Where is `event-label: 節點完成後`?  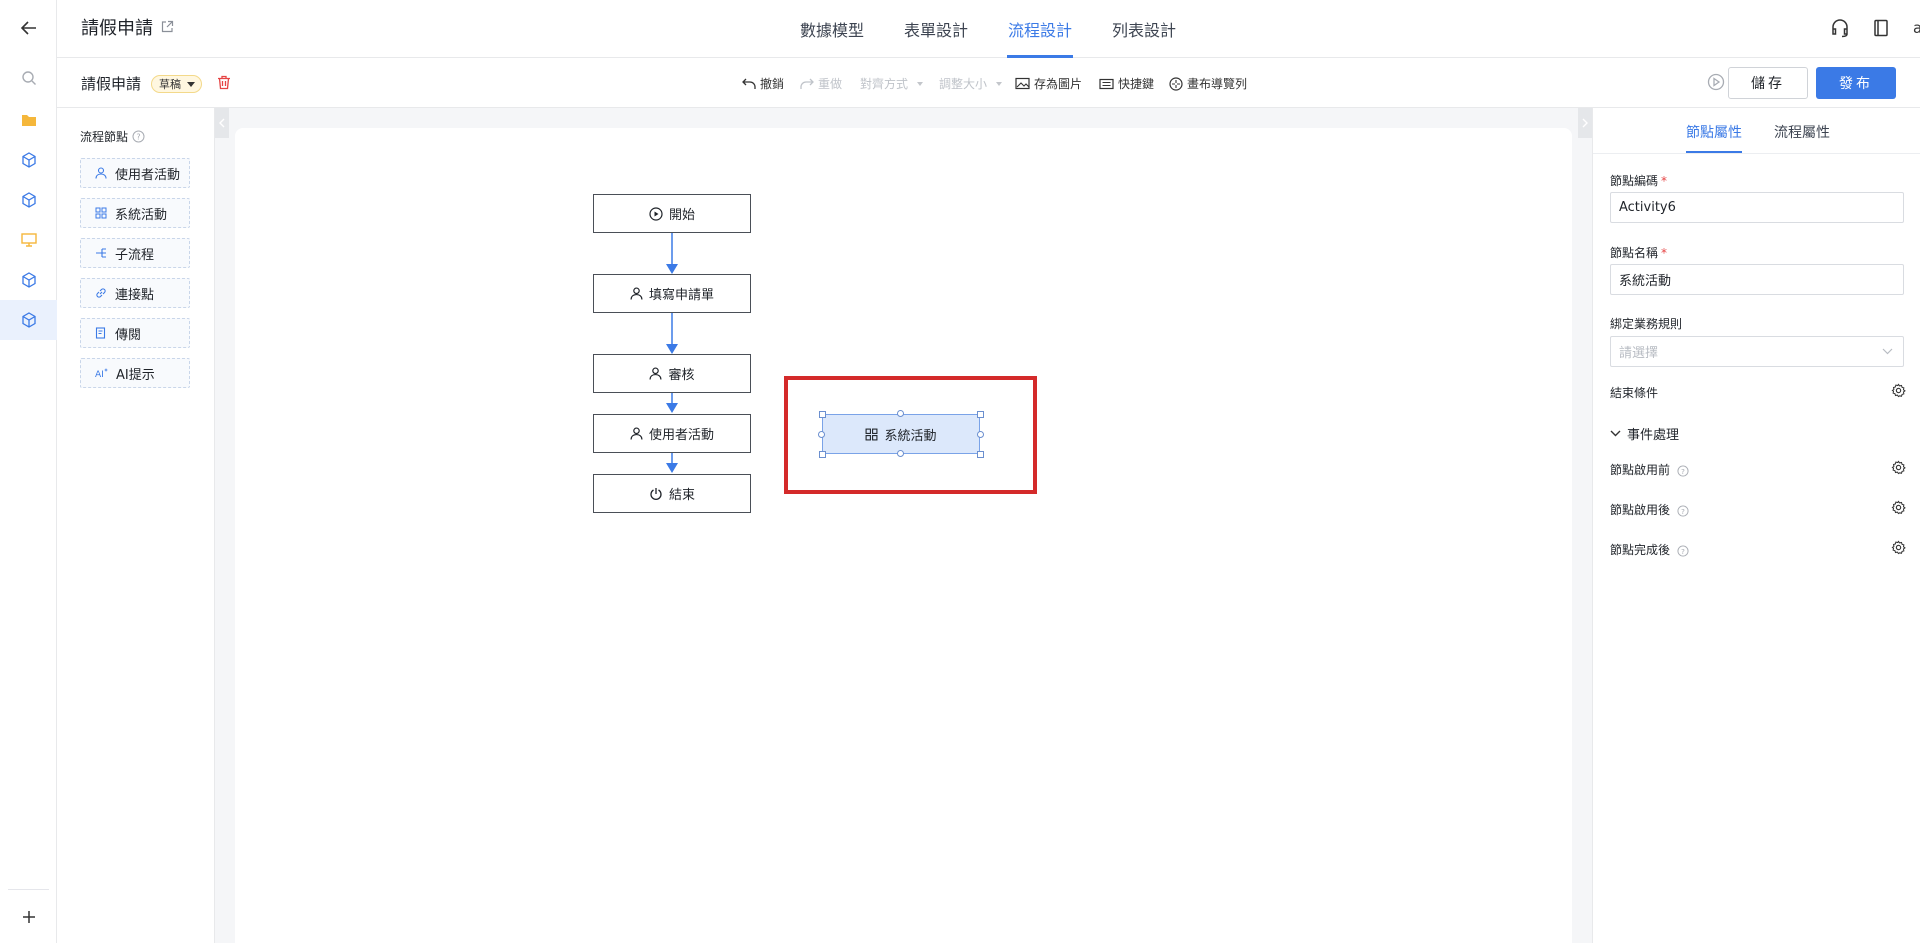
event-label: 節點完成後 is located at coordinates (1640, 550).